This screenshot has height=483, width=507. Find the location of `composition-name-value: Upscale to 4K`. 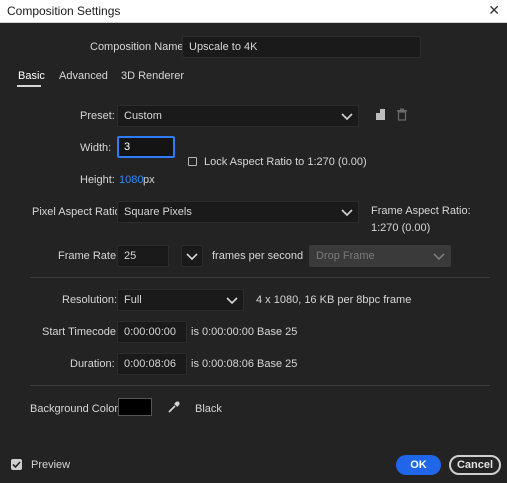

composition-name-value: Upscale to 4K is located at coordinates (223, 47).